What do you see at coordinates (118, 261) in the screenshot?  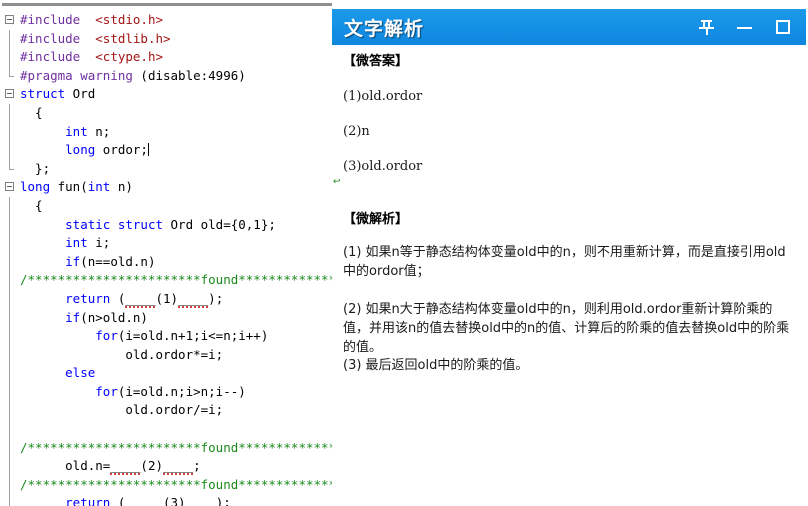 I see `code-token: (n==old.n)` at bounding box center [118, 261].